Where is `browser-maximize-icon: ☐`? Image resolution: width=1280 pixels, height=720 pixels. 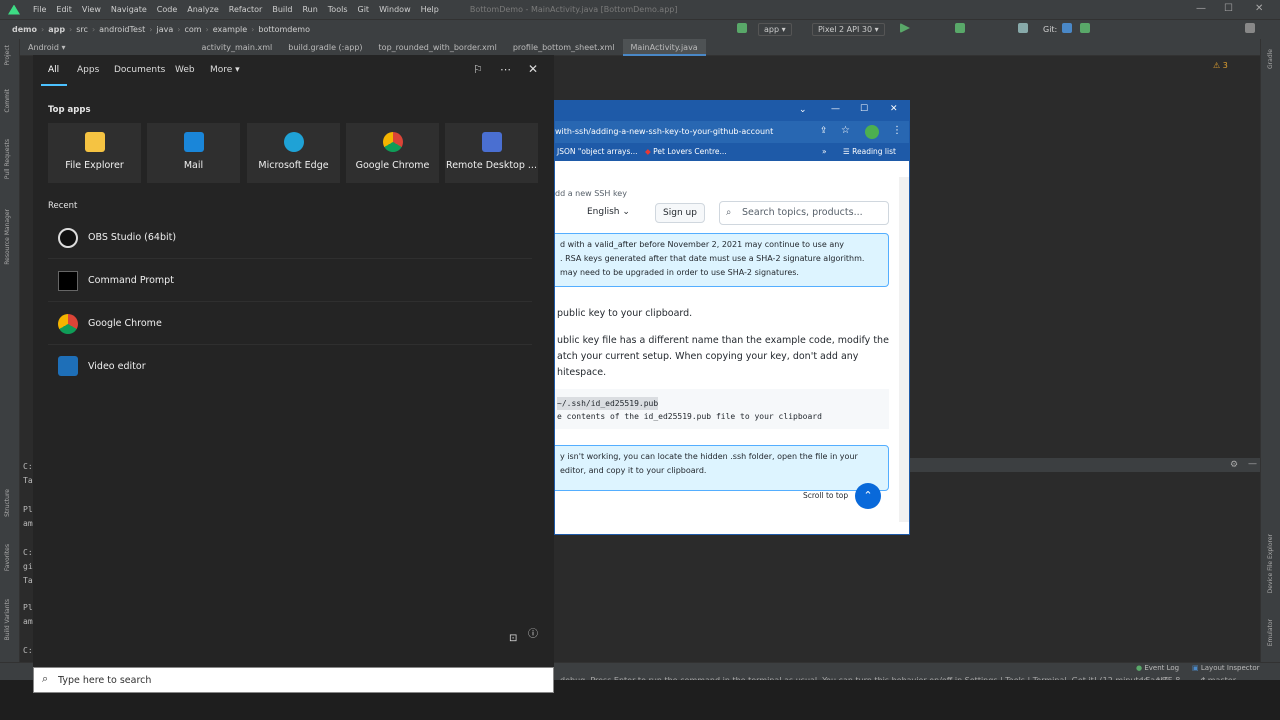
browser-maximize-icon: ☐ is located at coordinates (864, 109).